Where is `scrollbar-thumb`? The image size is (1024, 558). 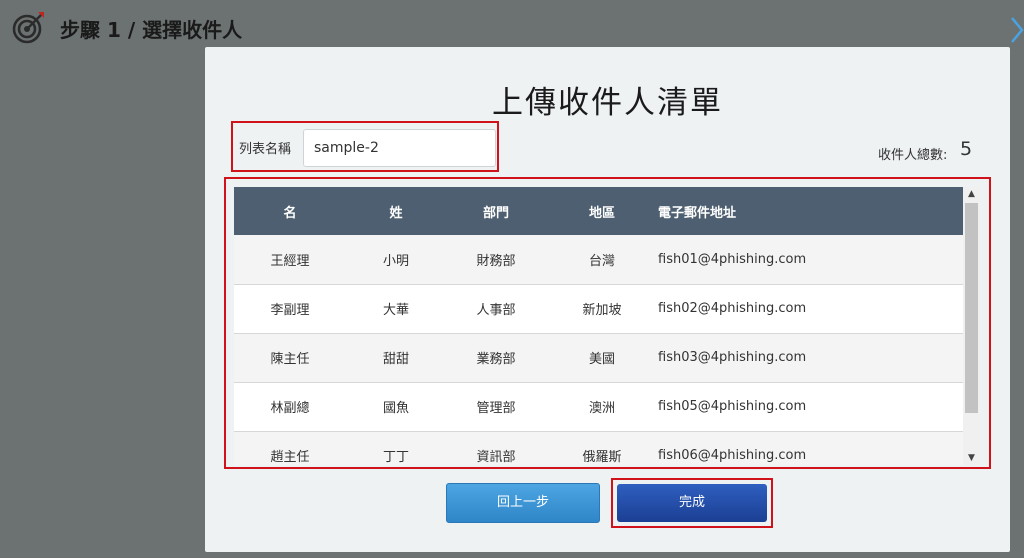
scrollbar-thumb is located at coordinates (971, 308).